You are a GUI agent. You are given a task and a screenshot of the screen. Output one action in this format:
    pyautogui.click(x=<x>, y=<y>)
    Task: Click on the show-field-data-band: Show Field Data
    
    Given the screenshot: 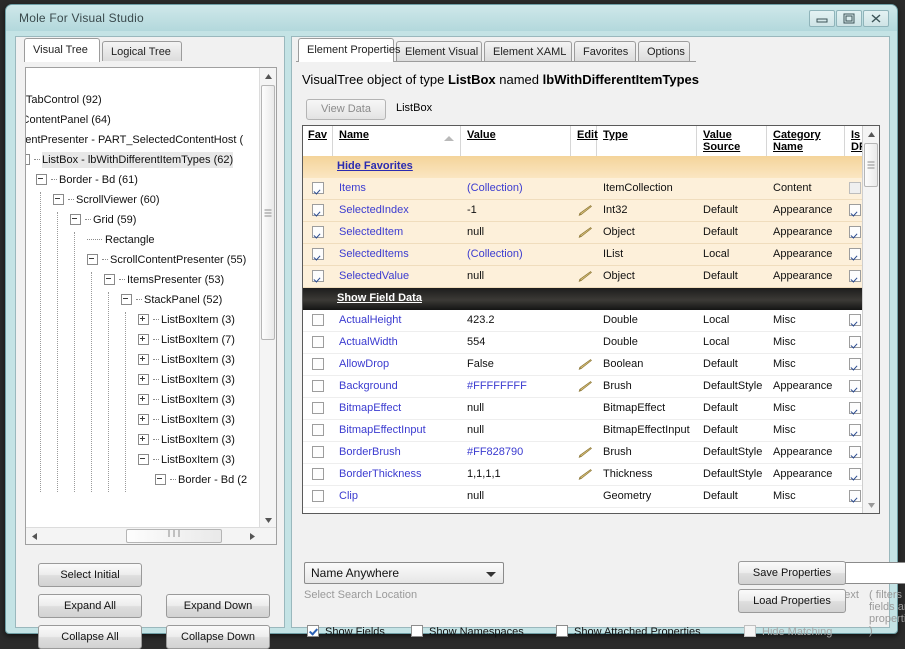 What is the action you would take?
    pyautogui.click(x=583, y=299)
    